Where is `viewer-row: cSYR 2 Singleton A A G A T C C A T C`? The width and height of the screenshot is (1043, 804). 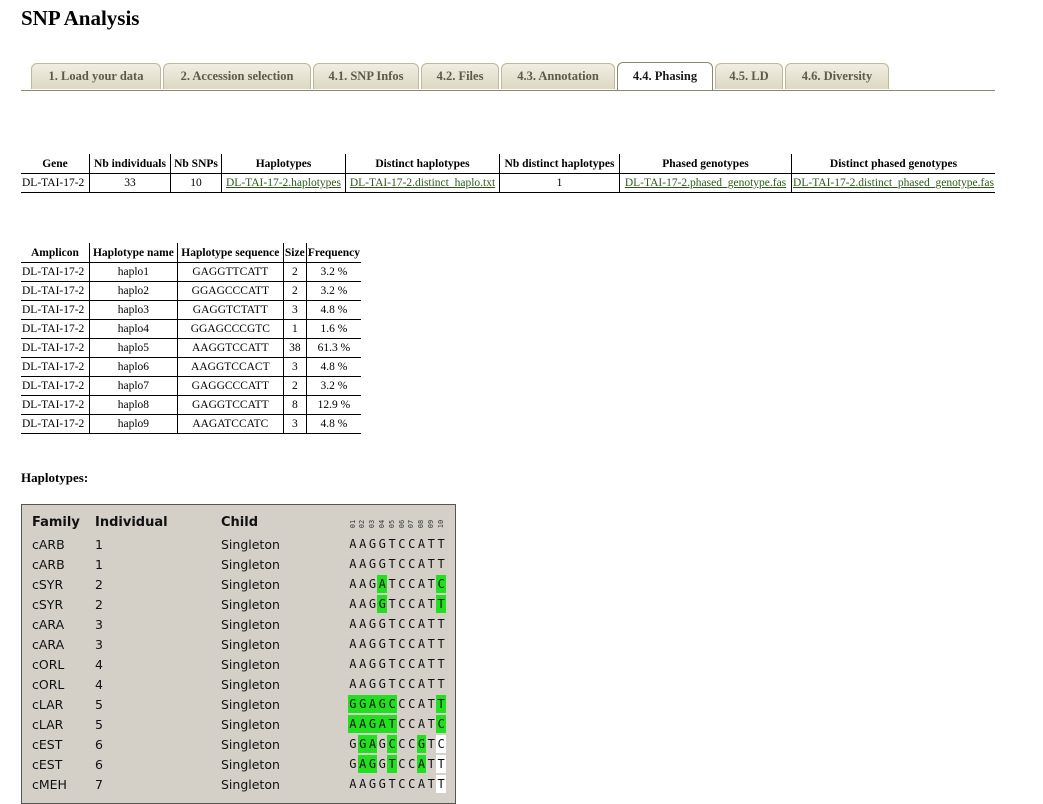 viewer-row: cSYR 2 Singleton A A G A T C C A T C is located at coordinates (238, 585).